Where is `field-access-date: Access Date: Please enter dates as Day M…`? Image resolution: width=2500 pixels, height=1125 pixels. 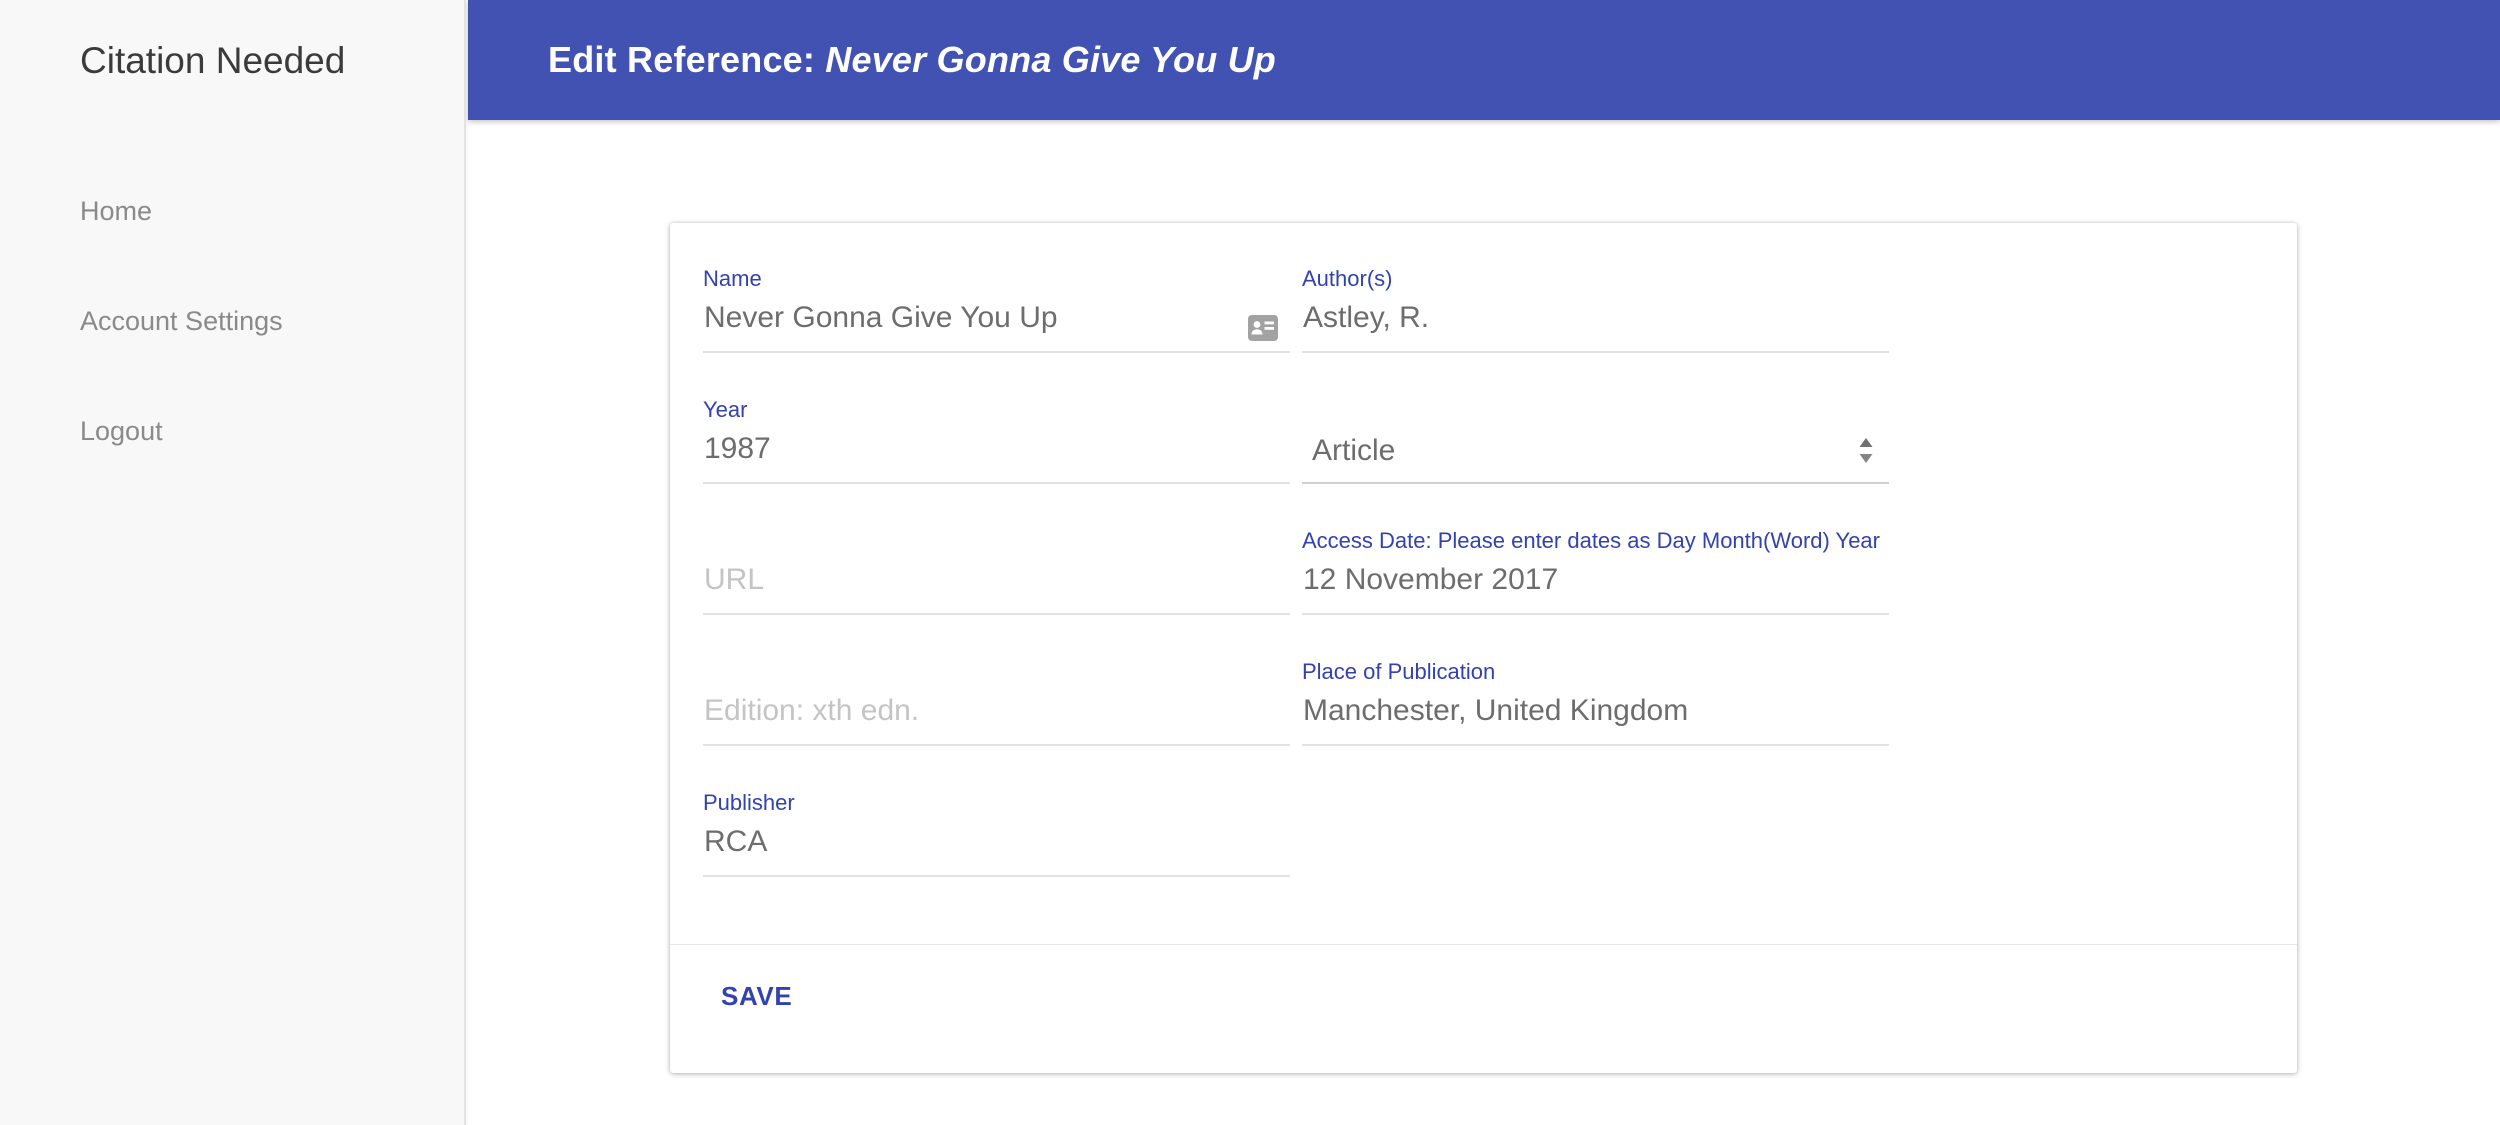
field-access-date: Access Date: Please enter dates as Day M… is located at coordinates (1595, 571).